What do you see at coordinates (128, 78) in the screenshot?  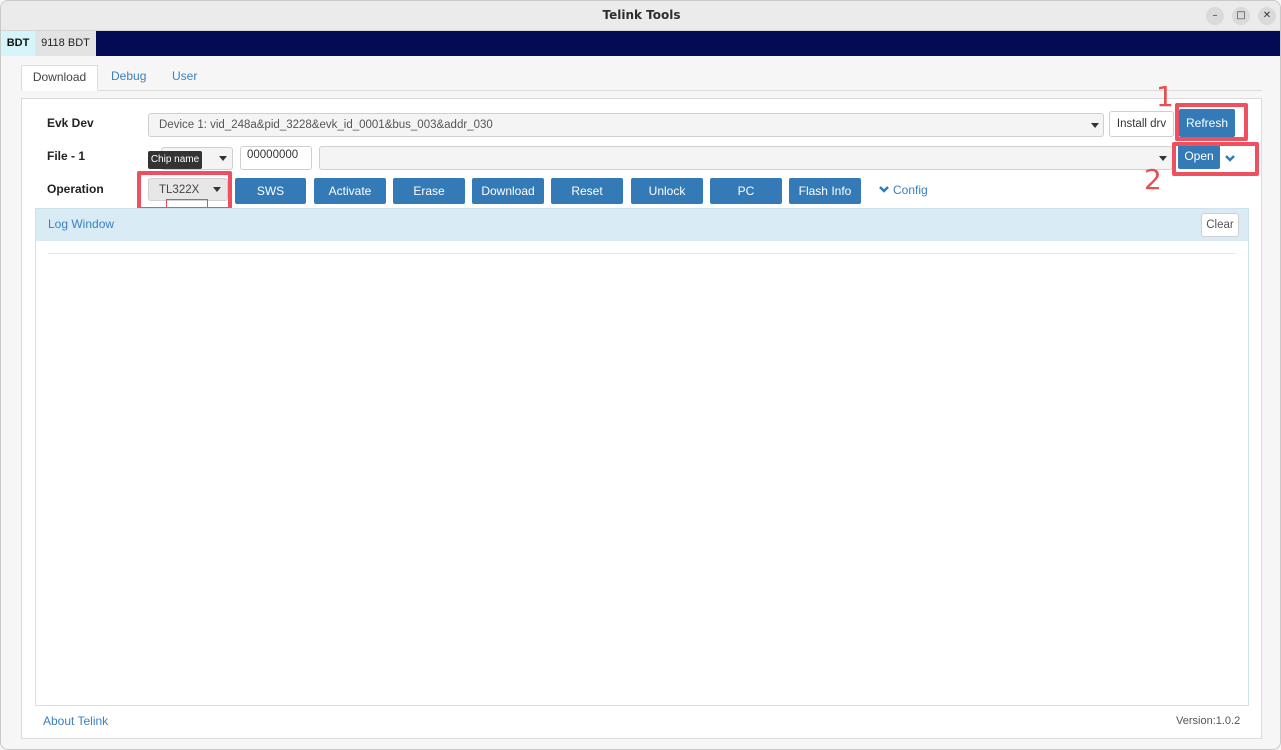 I see `tab-debug: Debug` at bounding box center [128, 78].